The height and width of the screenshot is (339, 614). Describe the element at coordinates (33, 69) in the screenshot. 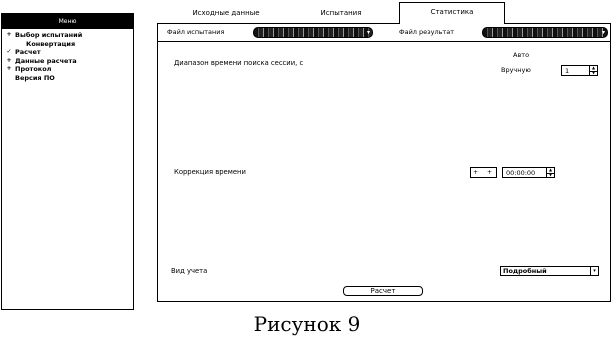

I see `tree-item-label: Протокол` at that location.